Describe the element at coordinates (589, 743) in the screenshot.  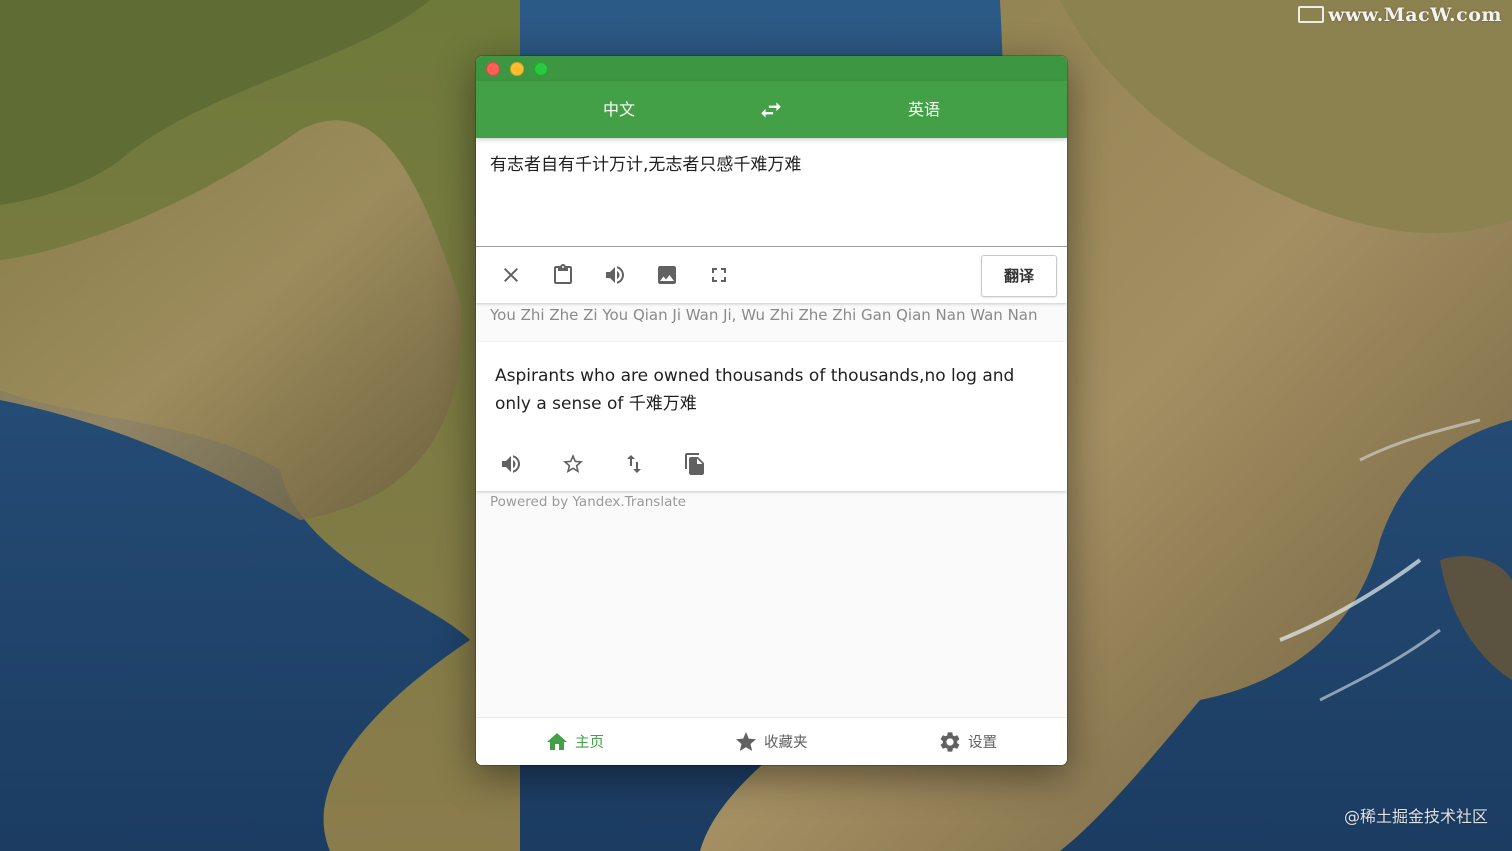
I see `nav-home-label: 主页` at that location.